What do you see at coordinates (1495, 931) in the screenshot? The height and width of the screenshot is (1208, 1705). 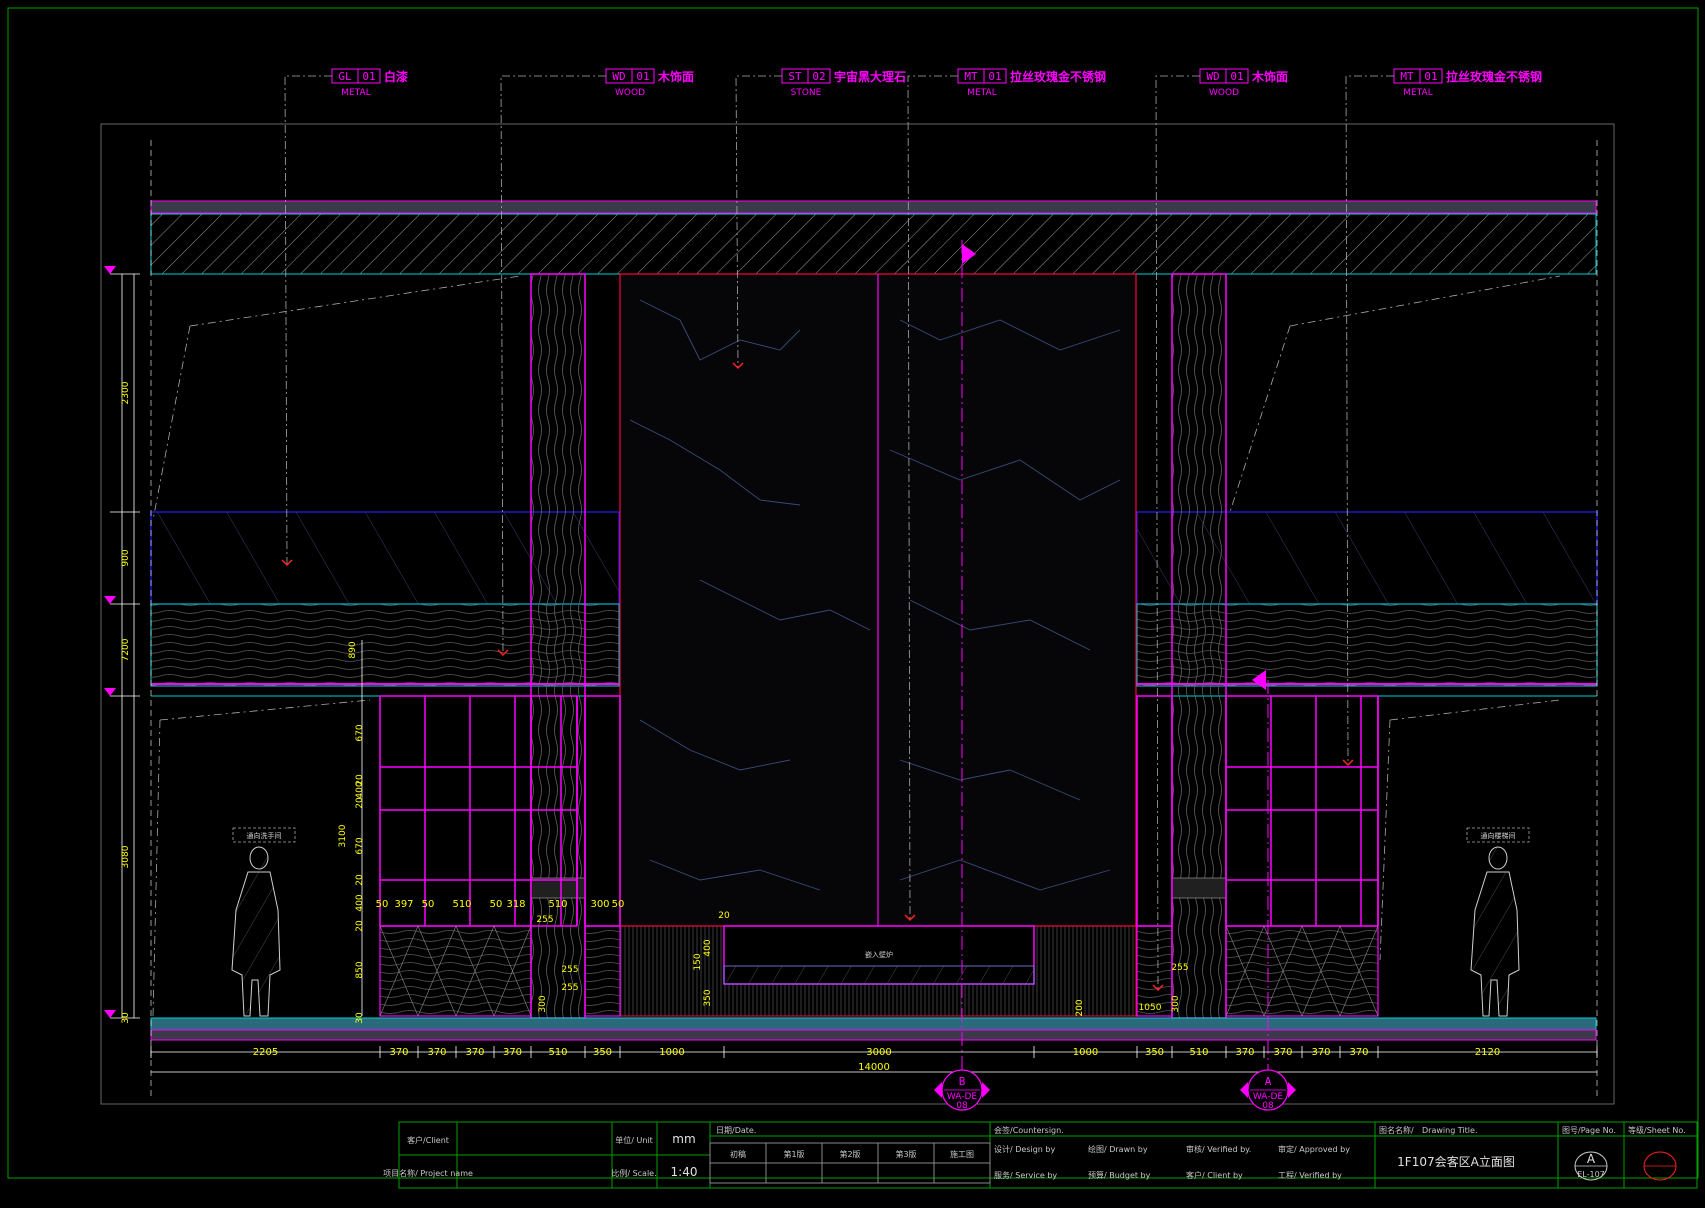 I see `human-figure-right` at bounding box center [1495, 931].